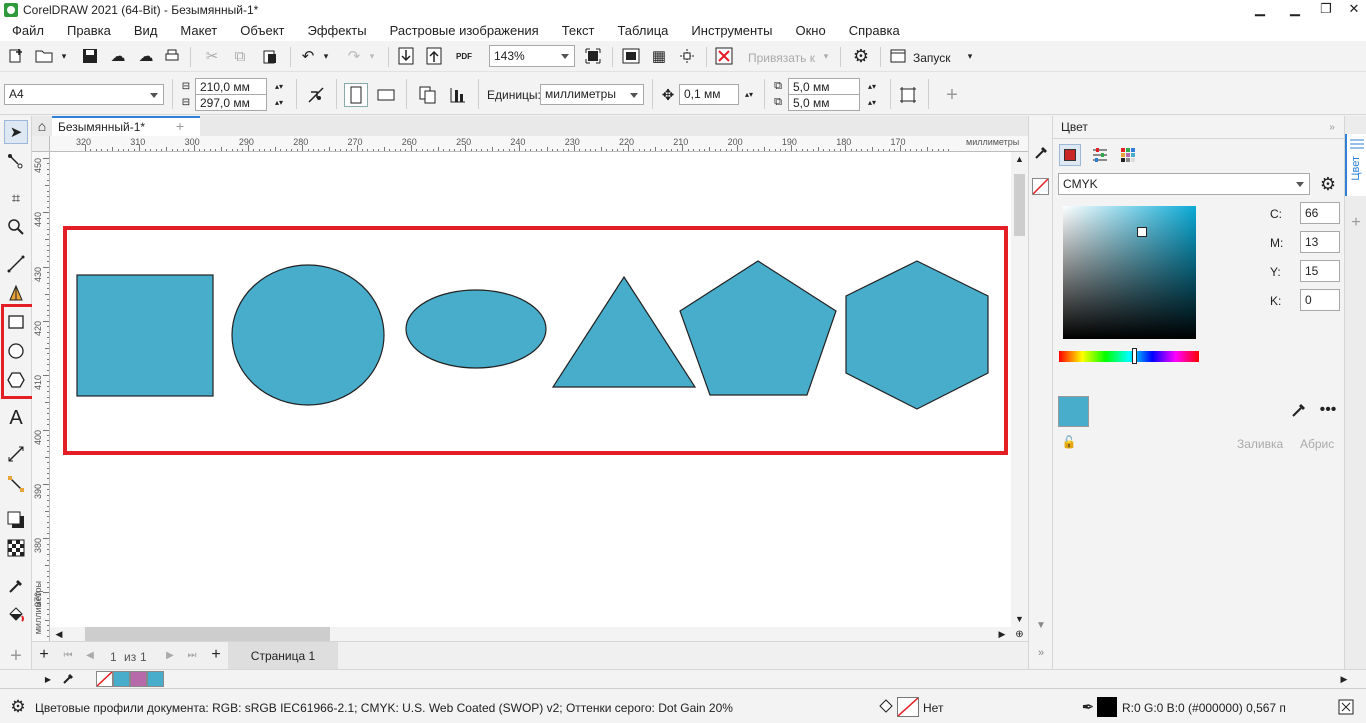 The image size is (1366, 723). What do you see at coordinates (1041, 153) in the screenshot?
I see `dock-eyedropper-icon` at bounding box center [1041, 153].